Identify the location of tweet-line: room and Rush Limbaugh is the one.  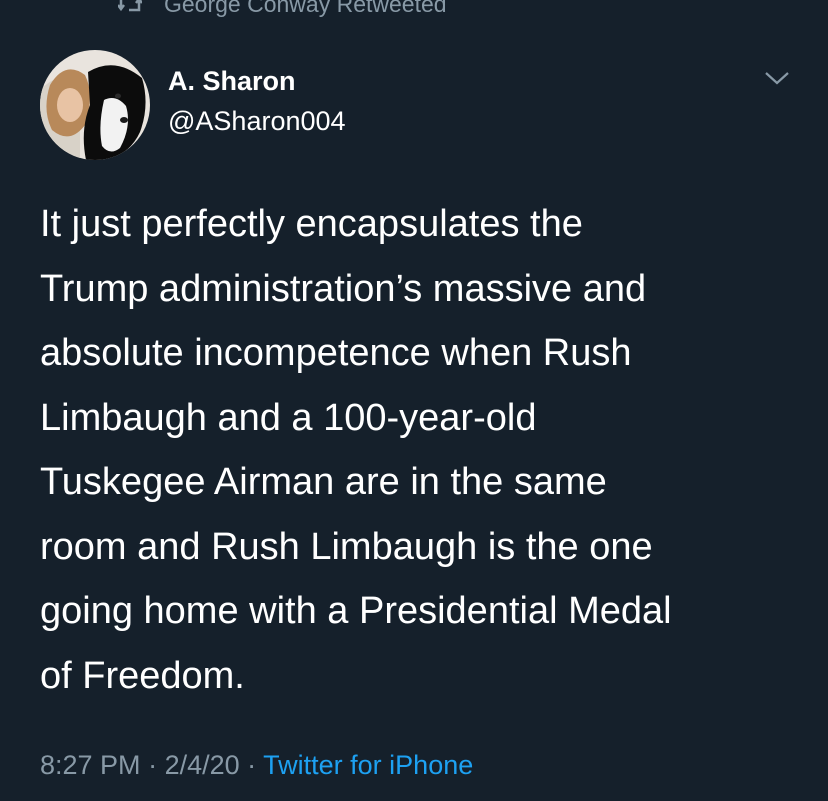
(346, 546).